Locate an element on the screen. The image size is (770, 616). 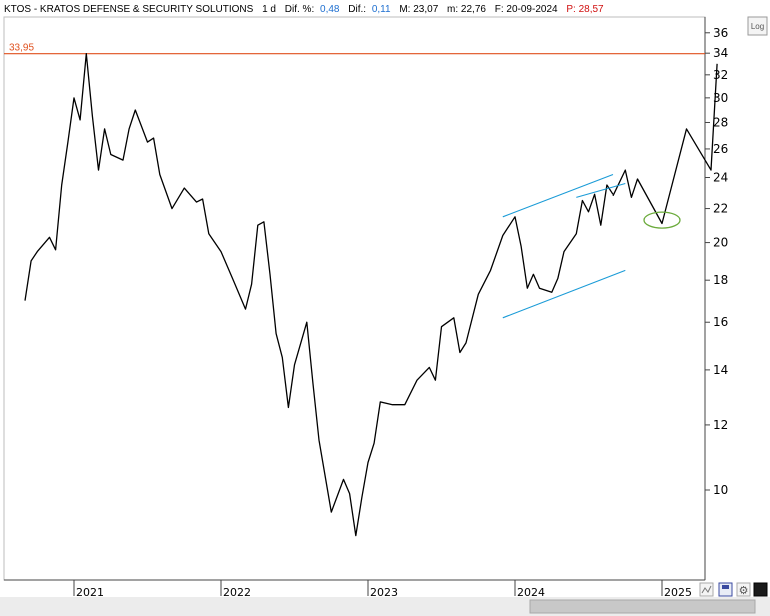
save-icon-frame is located at coordinates (725, 589).